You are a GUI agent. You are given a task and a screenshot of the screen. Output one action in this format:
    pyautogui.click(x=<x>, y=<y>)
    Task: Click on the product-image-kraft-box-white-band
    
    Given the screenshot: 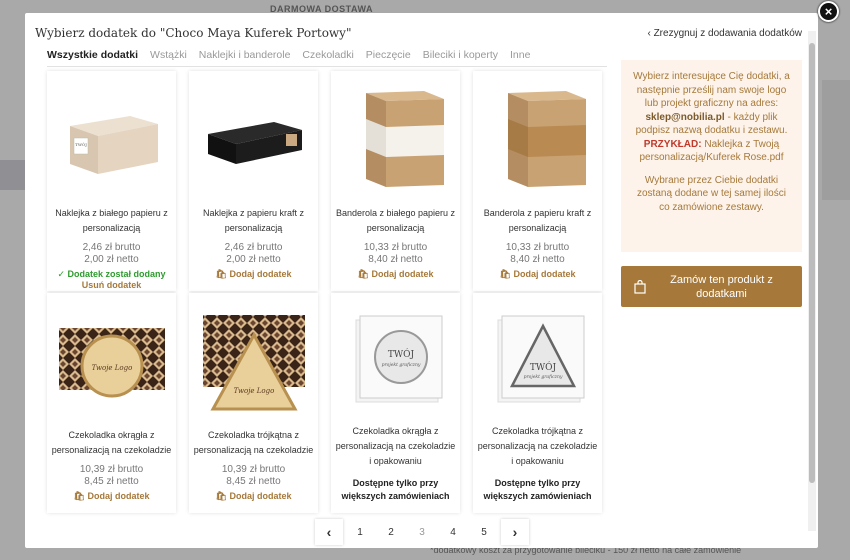 What is the action you would take?
    pyautogui.click(x=396, y=138)
    